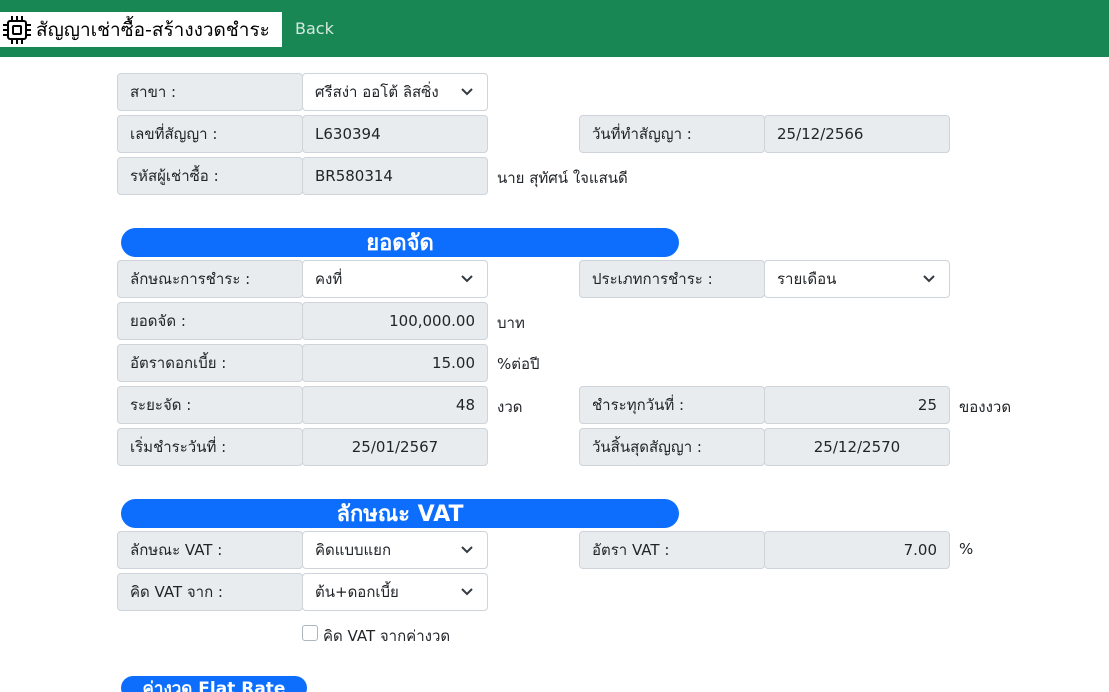  Describe the element at coordinates (395, 176) in the screenshot. I see `customer-code-field: BR580314` at that location.